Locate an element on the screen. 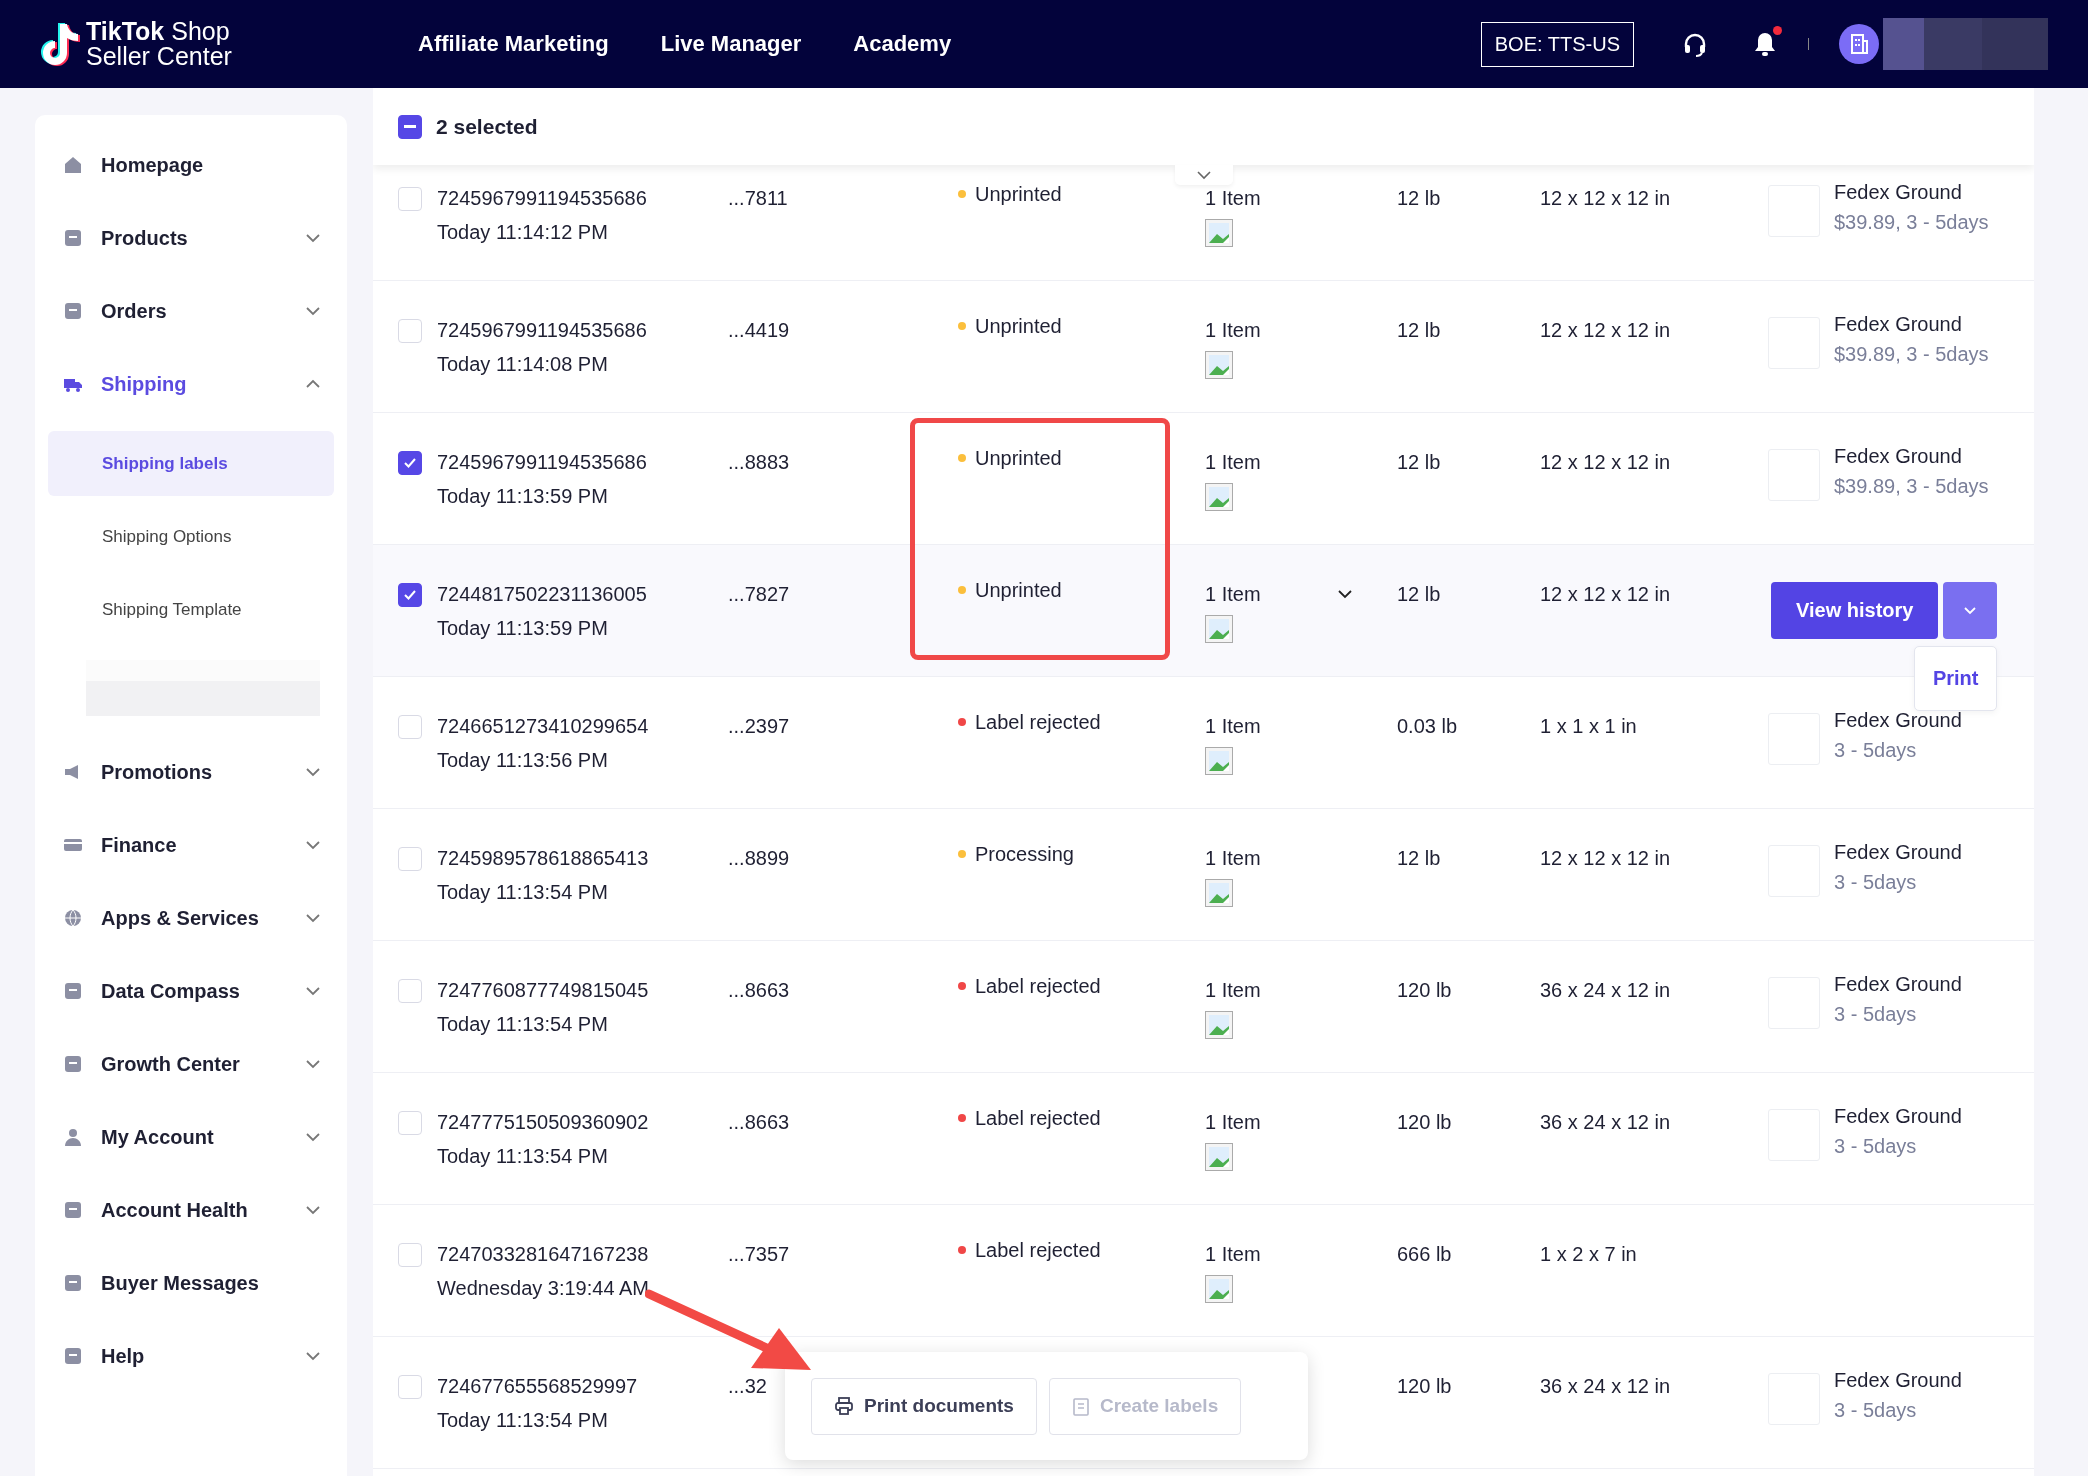 Image resolution: width=2088 pixels, height=1476 pixels. sidebar-item: Data Compass is located at coordinates (191, 991).